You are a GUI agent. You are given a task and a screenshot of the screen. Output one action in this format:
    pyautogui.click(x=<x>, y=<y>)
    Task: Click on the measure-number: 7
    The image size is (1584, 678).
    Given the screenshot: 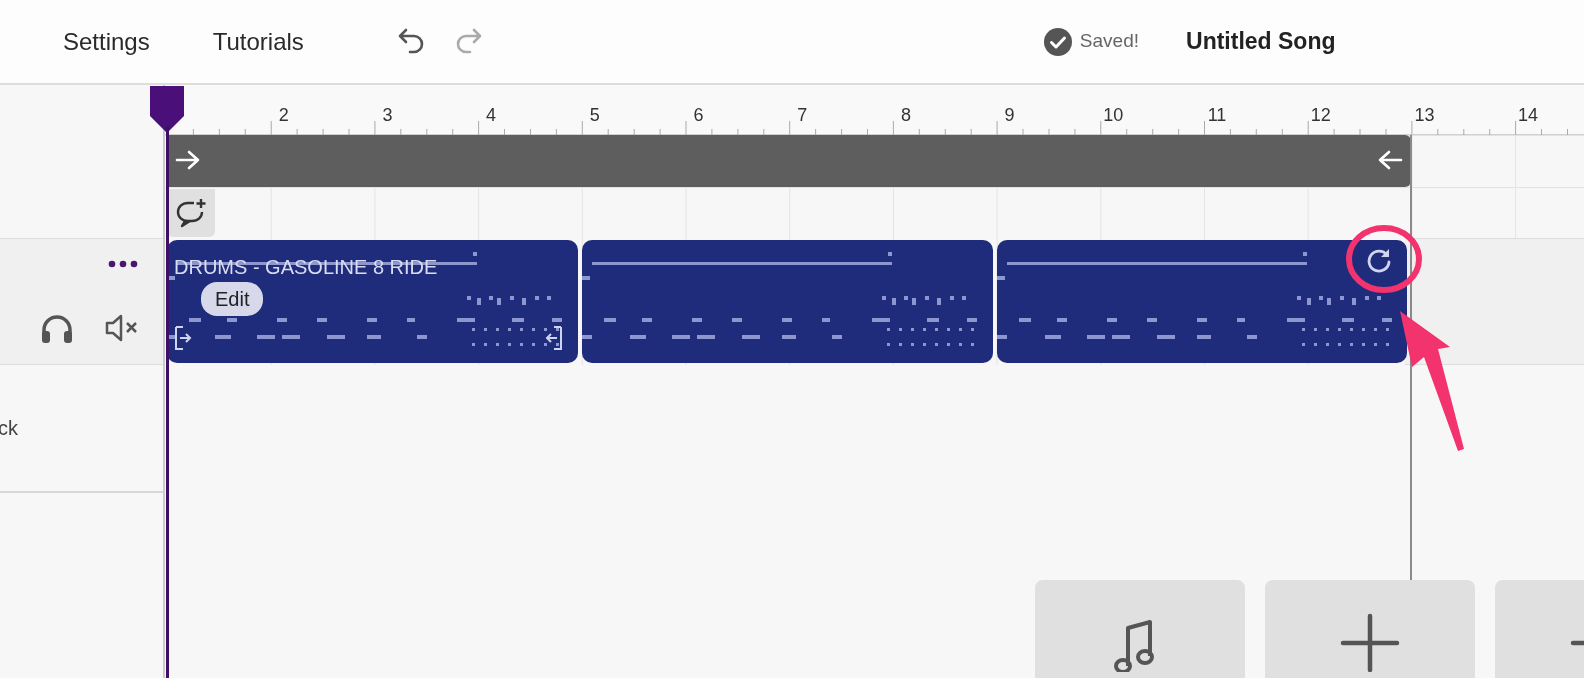 What is the action you would take?
    pyautogui.click(x=802, y=115)
    